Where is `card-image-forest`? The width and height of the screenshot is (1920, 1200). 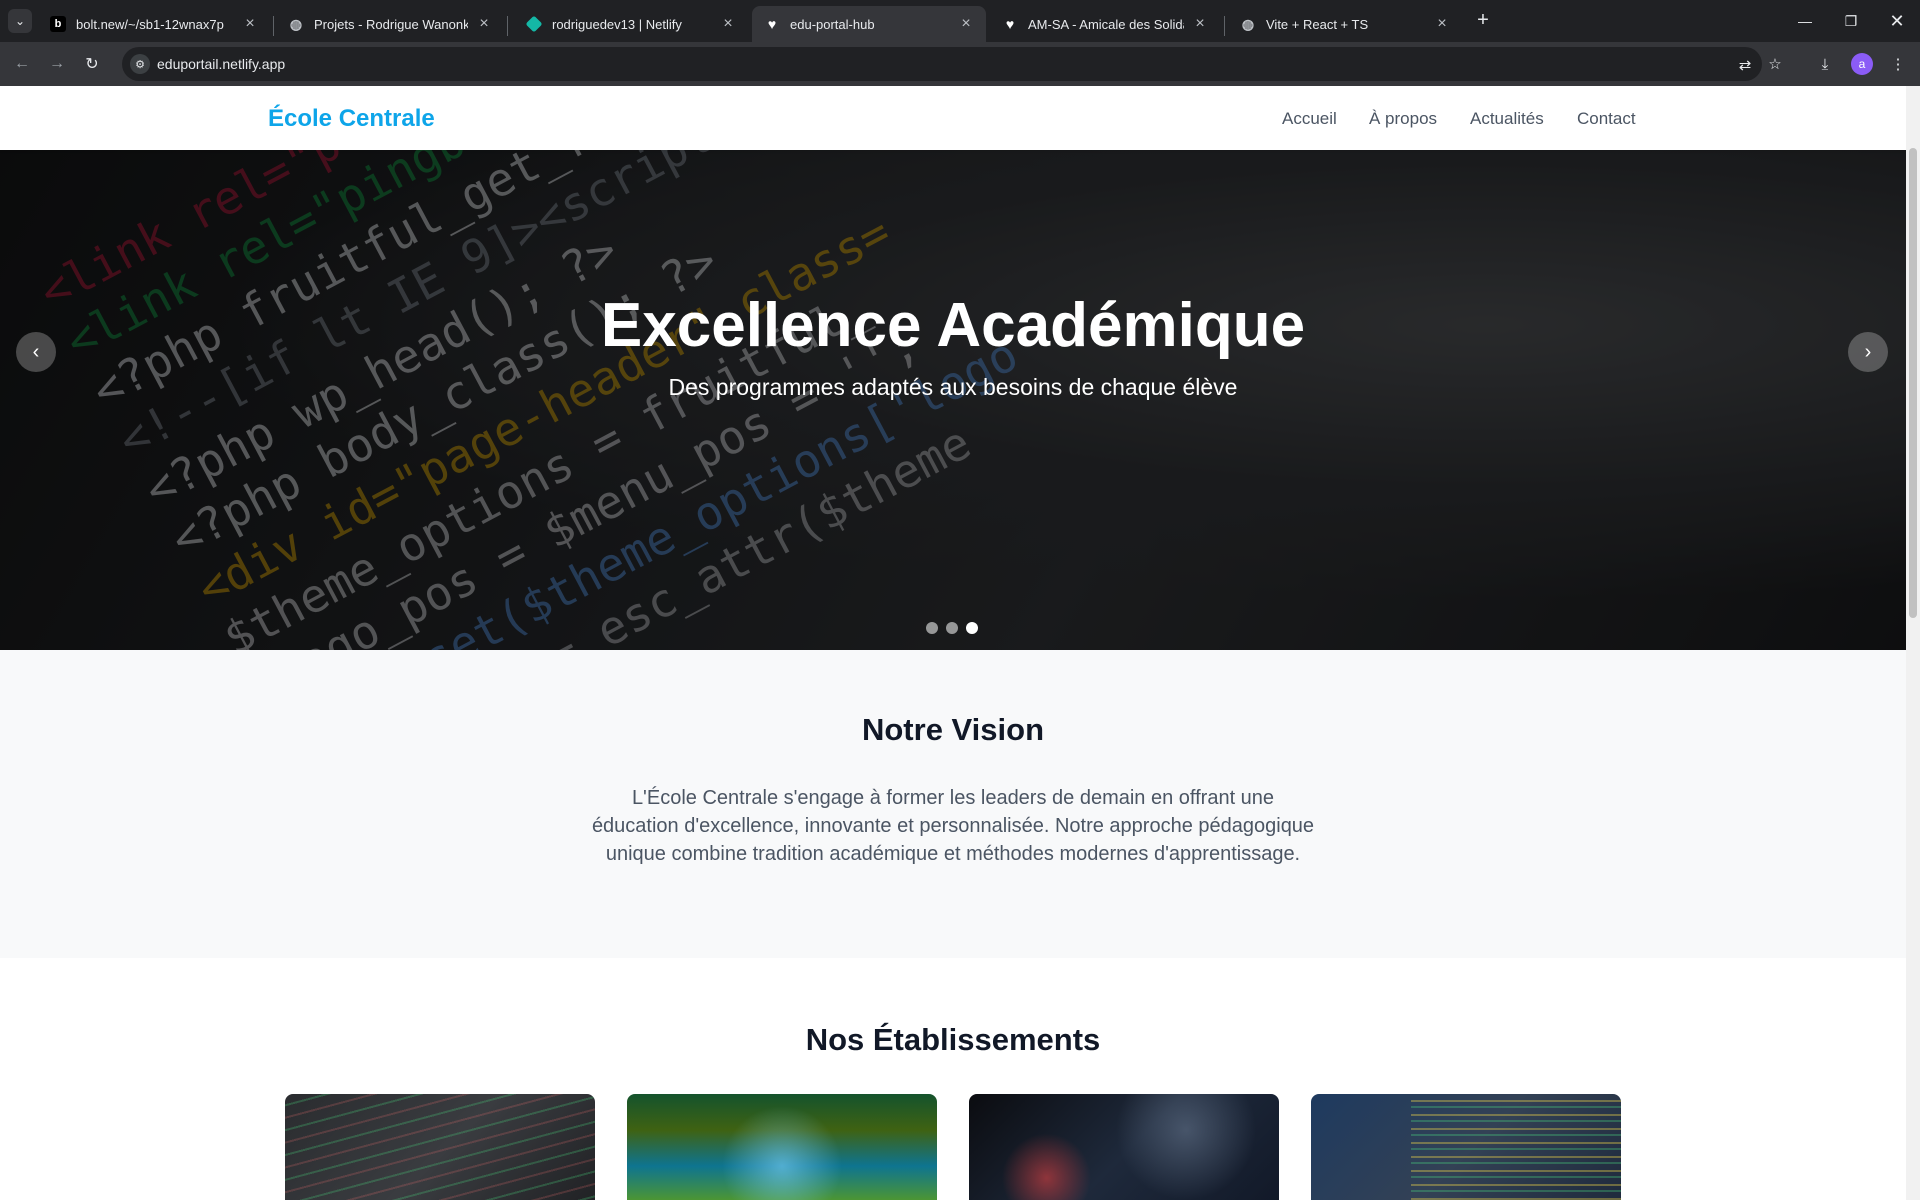
card-image-forest is located at coordinates (782, 1147).